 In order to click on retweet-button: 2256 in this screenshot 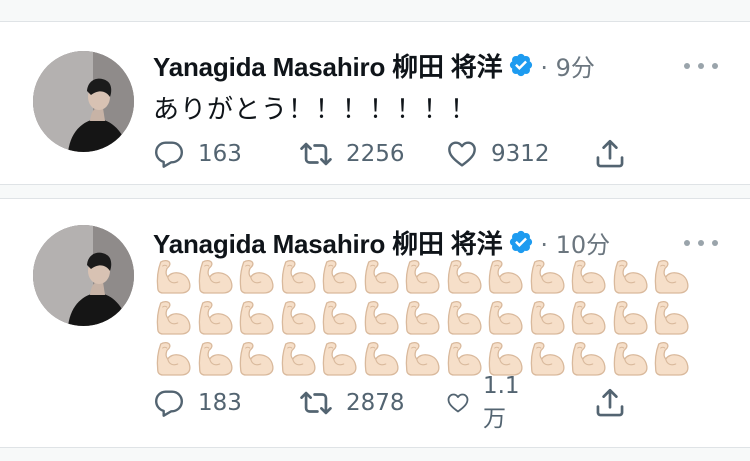, I will do `click(352, 154)`.